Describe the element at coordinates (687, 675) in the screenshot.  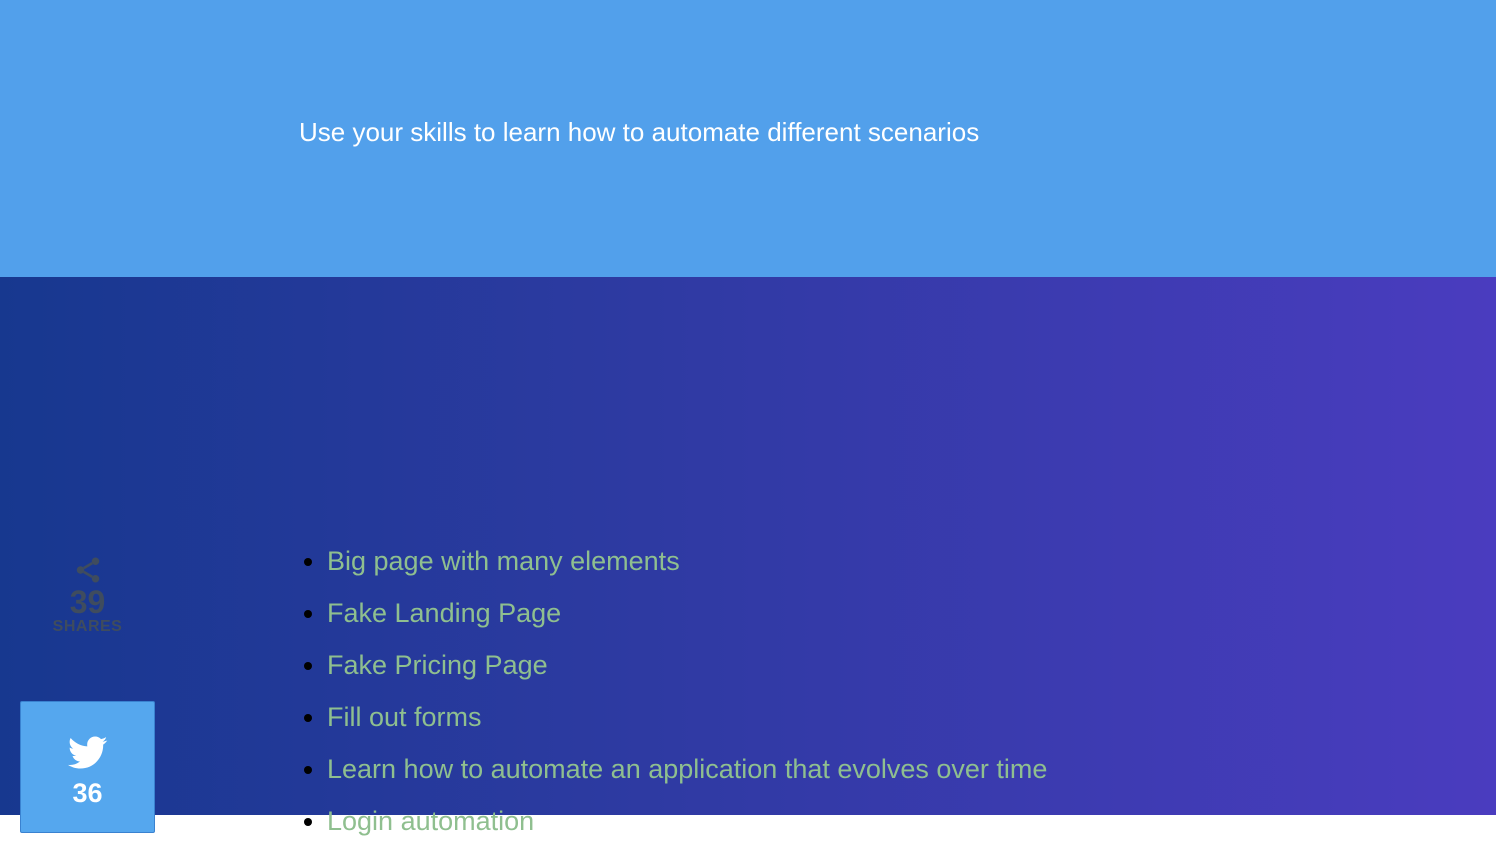
I see `list-item: Fake Pricing Page` at that location.